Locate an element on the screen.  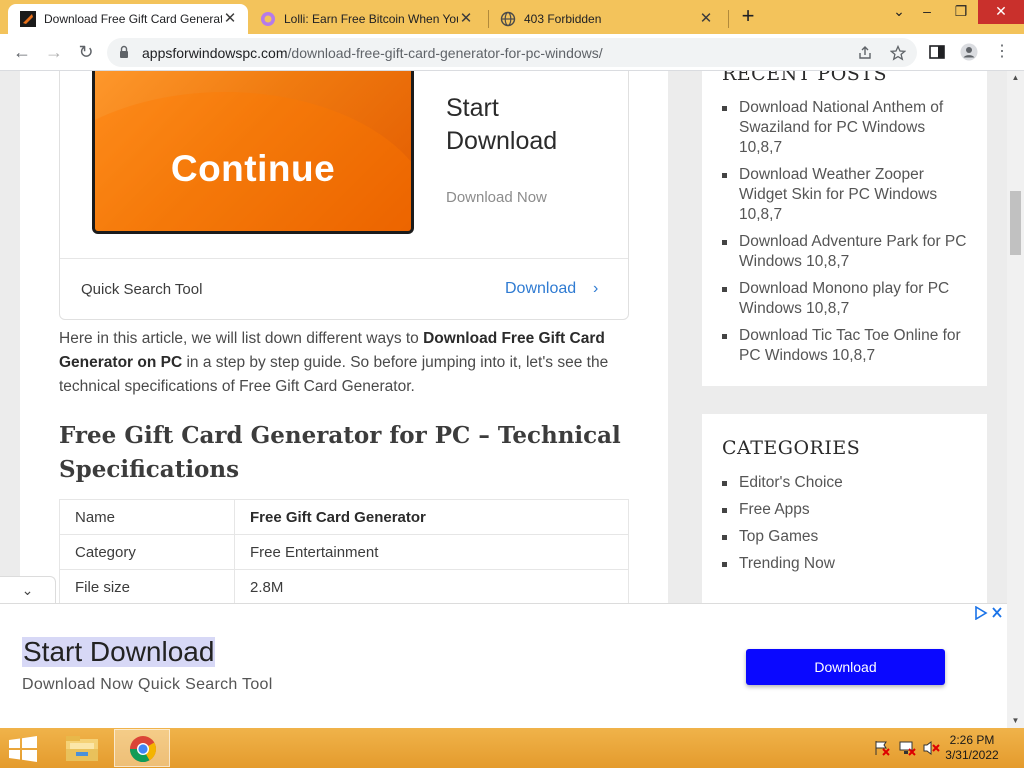
table-row: Category Free Entertainment is located at coordinates (344, 552).